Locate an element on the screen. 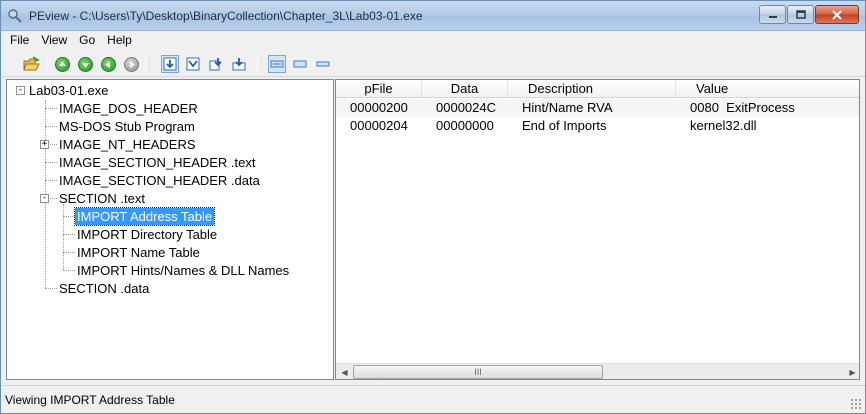 The image size is (866, 414). caption-buttons is located at coordinates (808, 14).